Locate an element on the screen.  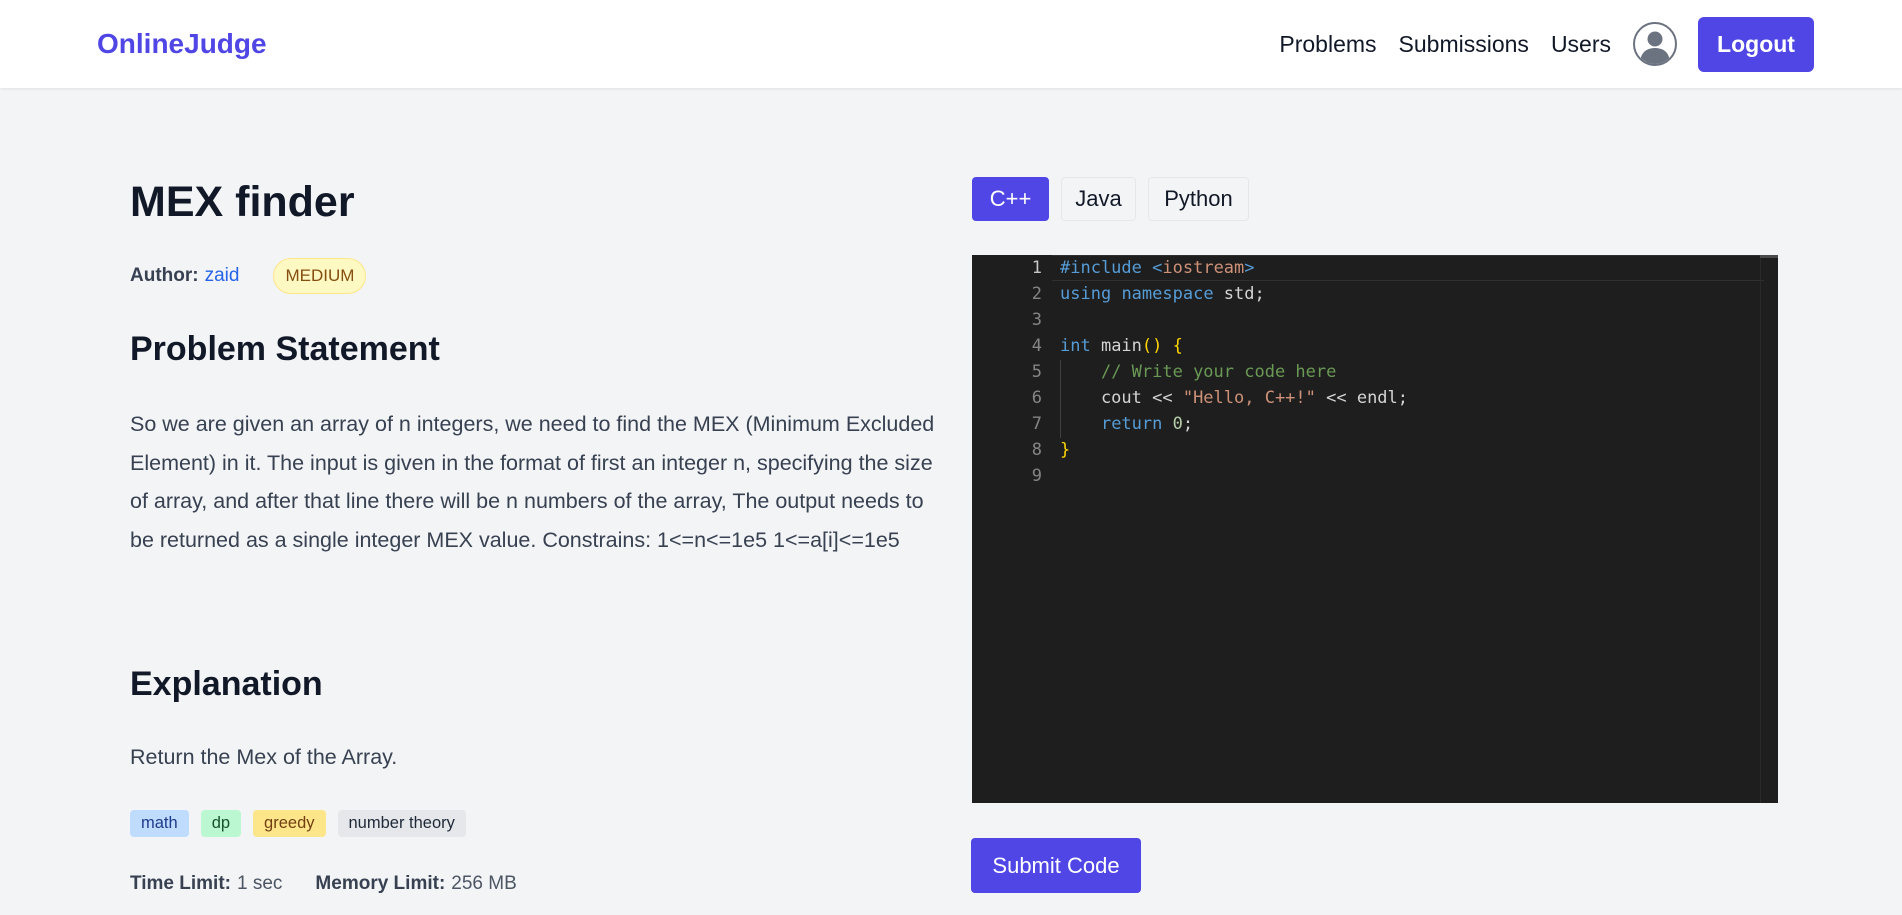
nav-link-problems: Problems is located at coordinates (1327, 44).